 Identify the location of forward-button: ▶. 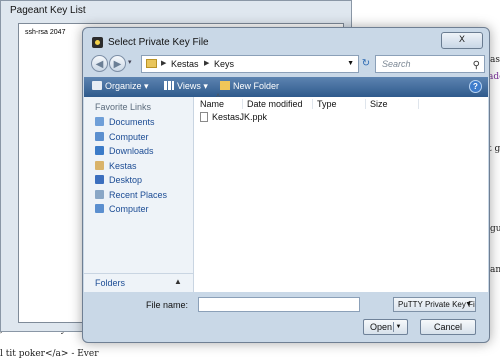
(117, 63).